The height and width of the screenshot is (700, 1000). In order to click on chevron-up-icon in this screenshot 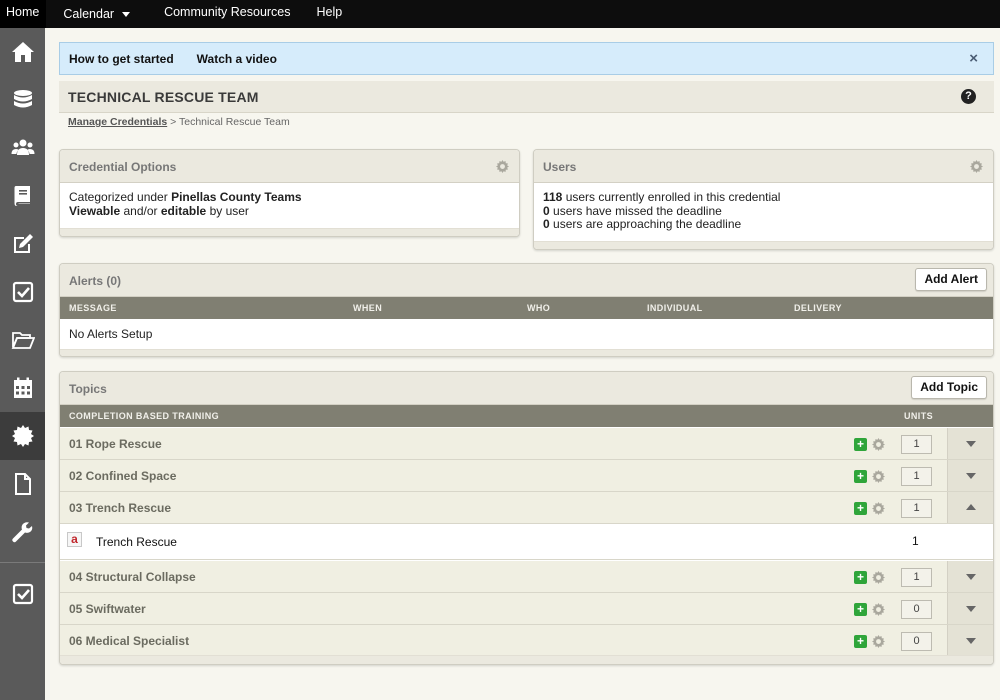, I will do `click(971, 507)`.